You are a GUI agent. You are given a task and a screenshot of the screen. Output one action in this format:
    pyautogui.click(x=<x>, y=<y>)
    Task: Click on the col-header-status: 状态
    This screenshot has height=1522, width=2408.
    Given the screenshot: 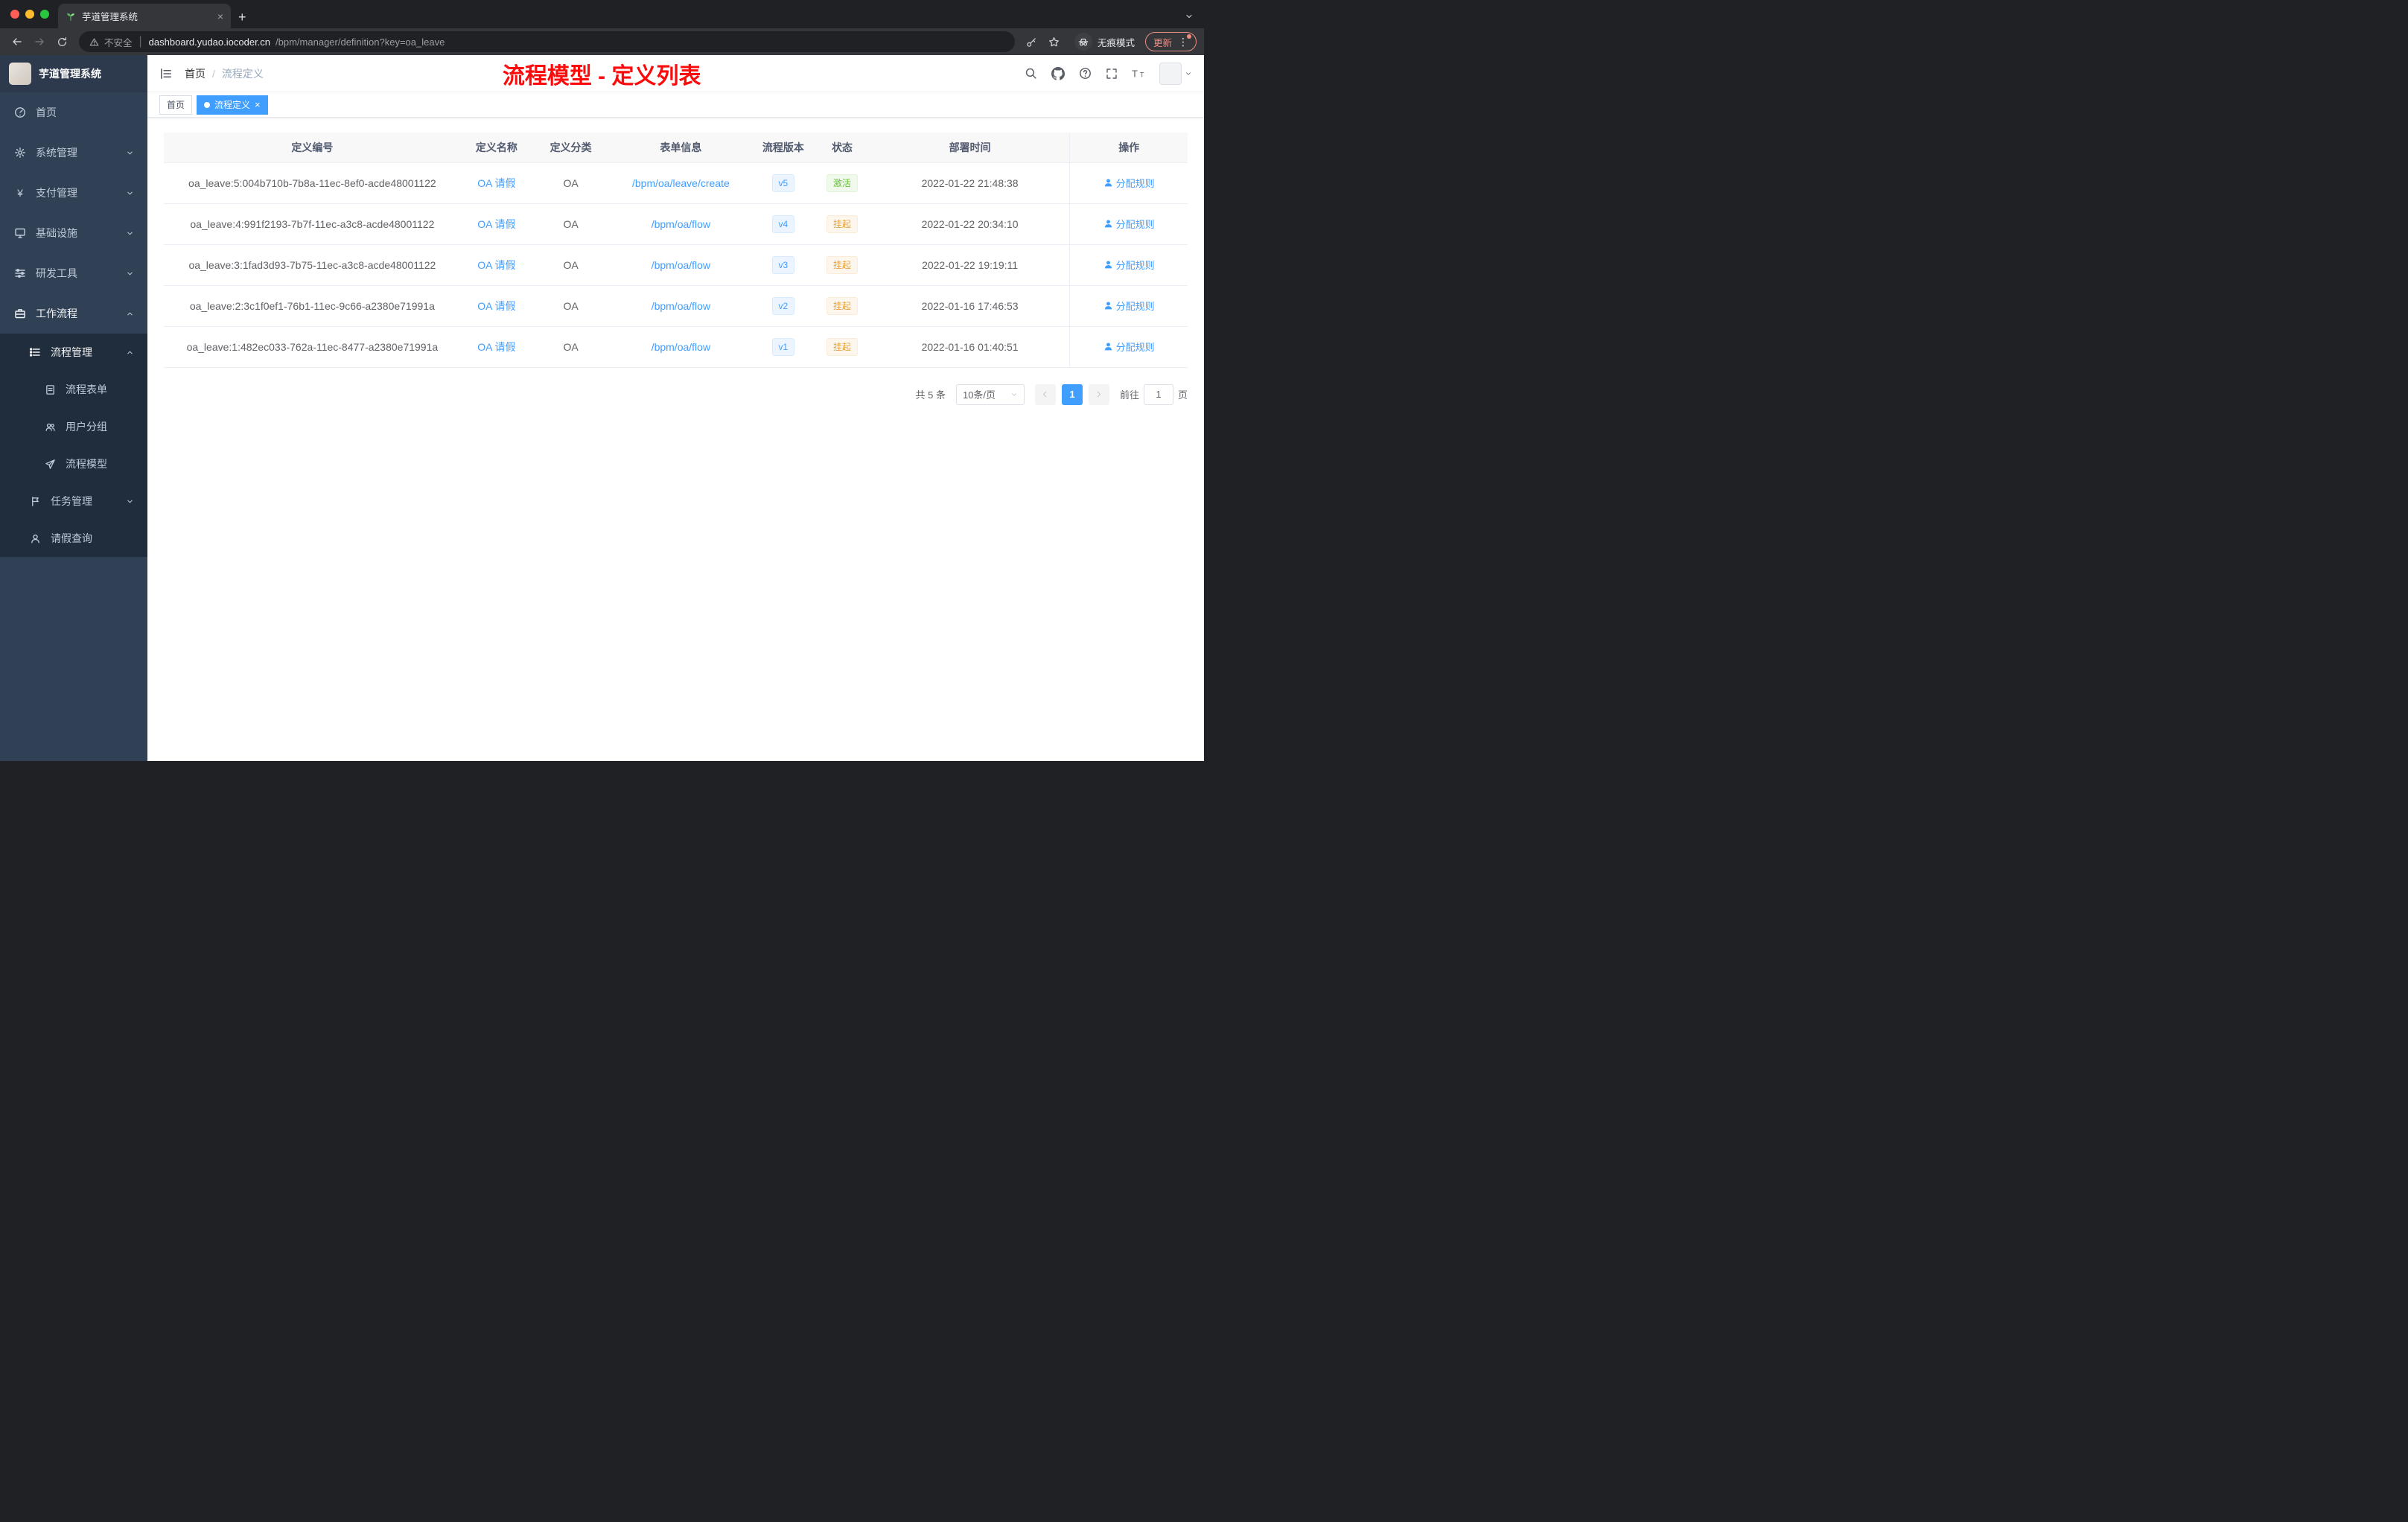 What is the action you would take?
    pyautogui.click(x=842, y=148)
    